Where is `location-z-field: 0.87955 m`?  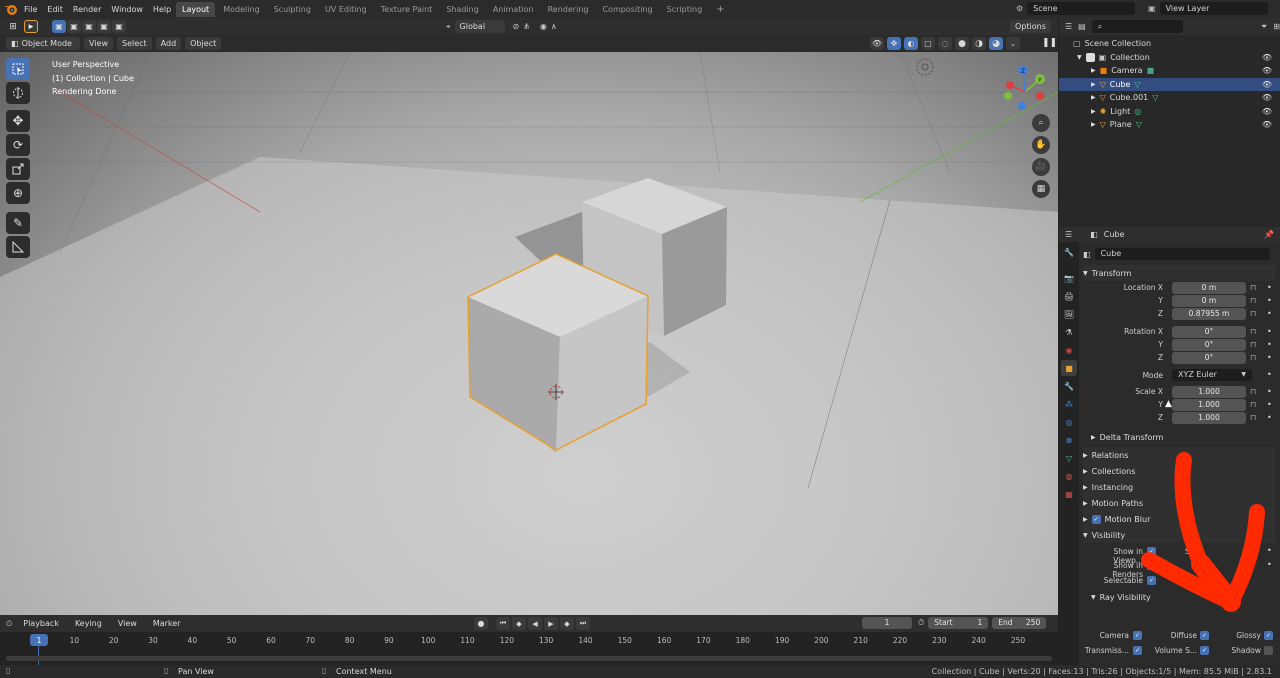 location-z-field: 0.87955 m is located at coordinates (1209, 314).